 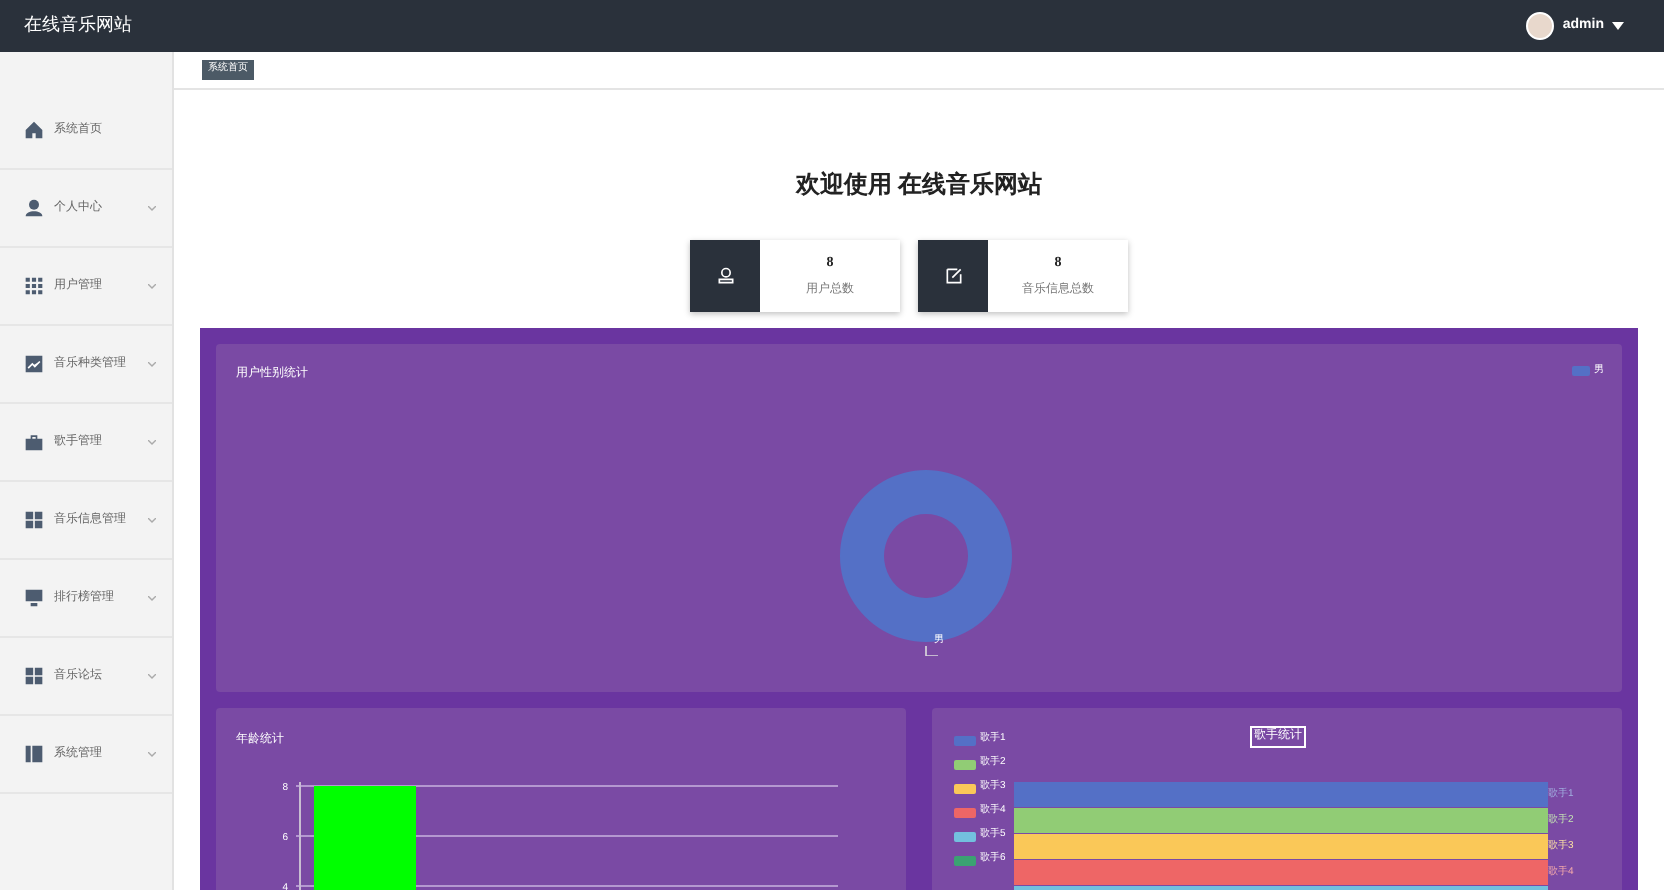 What do you see at coordinates (1618, 26) in the screenshot?
I see `caret-icon` at bounding box center [1618, 26].